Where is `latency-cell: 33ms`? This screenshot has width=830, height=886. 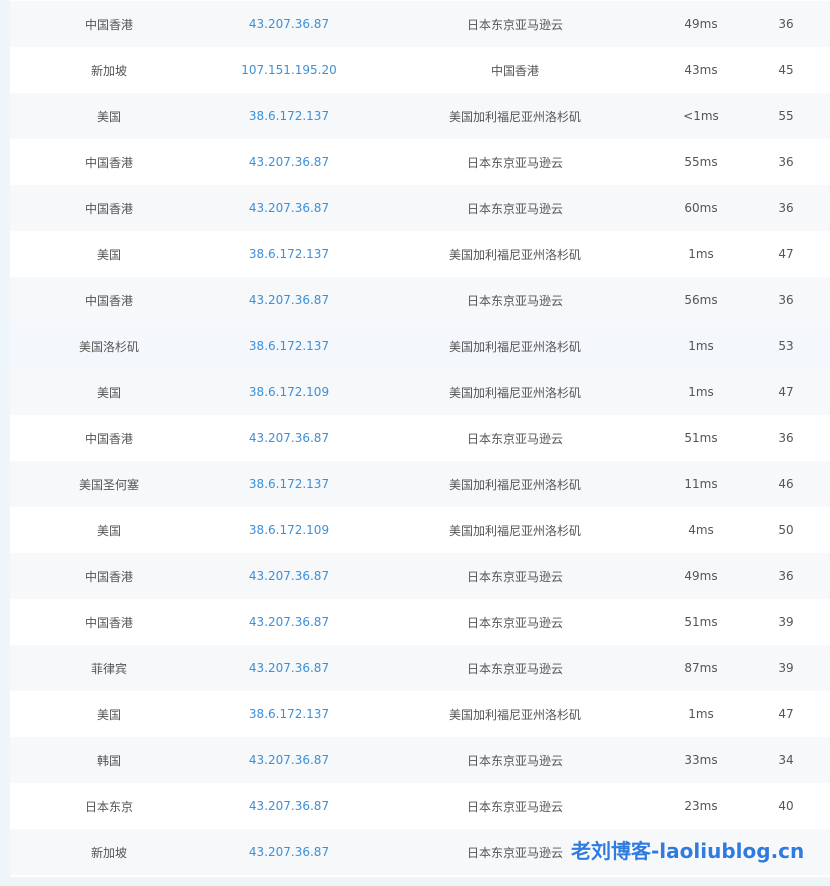
latency-cell: 33ms is located at coordinates (701, 760).